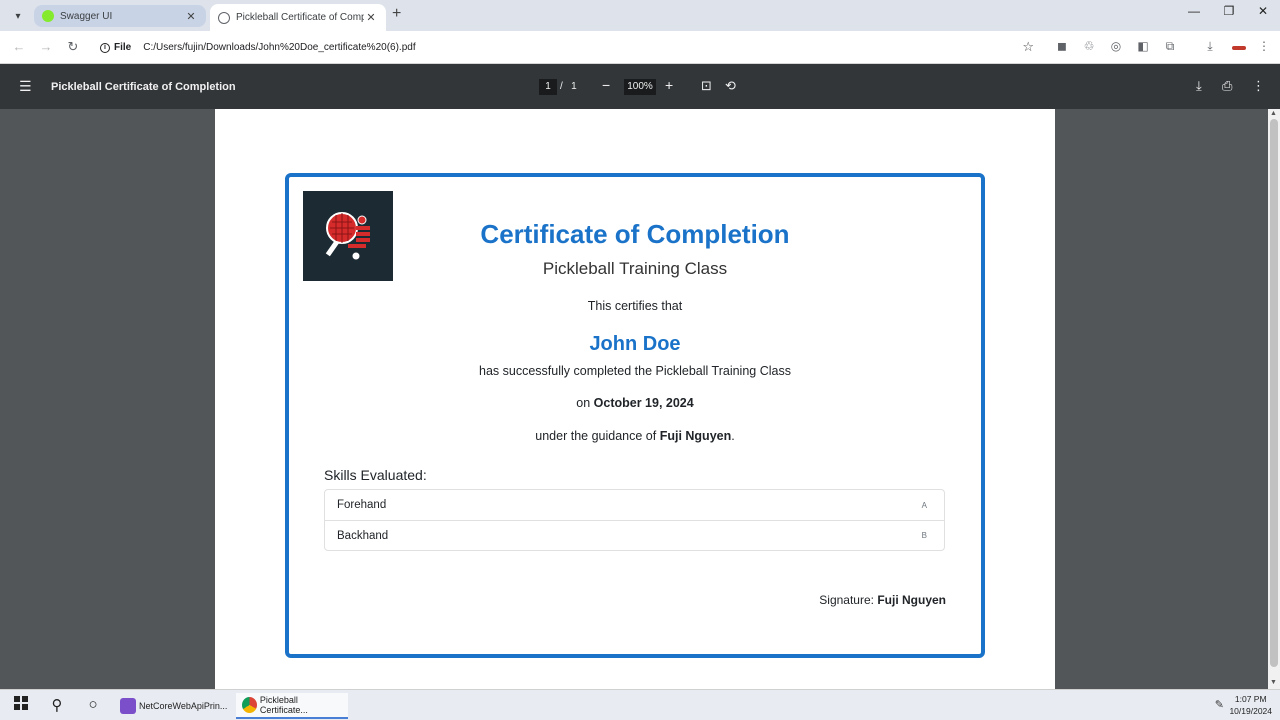  I want to click on print-icon: ⎙, so click(1227, 86).